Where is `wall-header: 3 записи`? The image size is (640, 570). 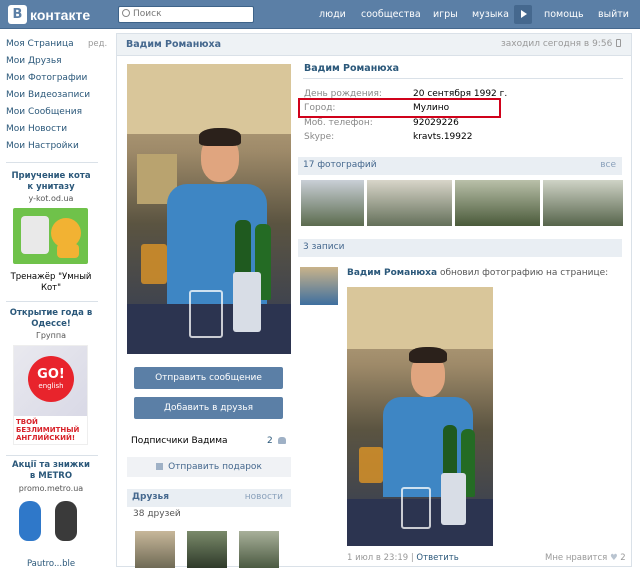
wall-header: 3 записи is located at coordinates (460, 248).